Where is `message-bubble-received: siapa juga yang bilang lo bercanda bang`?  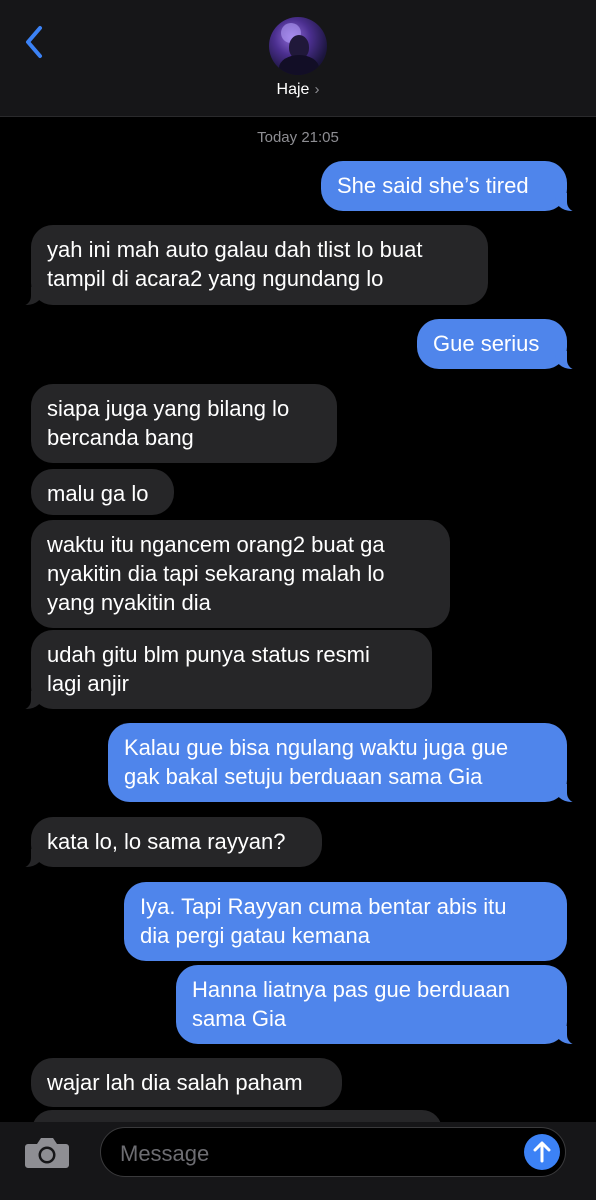
message-bubble-received: siapa juga yang bilang lo bercanda bang is located at coordinates (184, 423).